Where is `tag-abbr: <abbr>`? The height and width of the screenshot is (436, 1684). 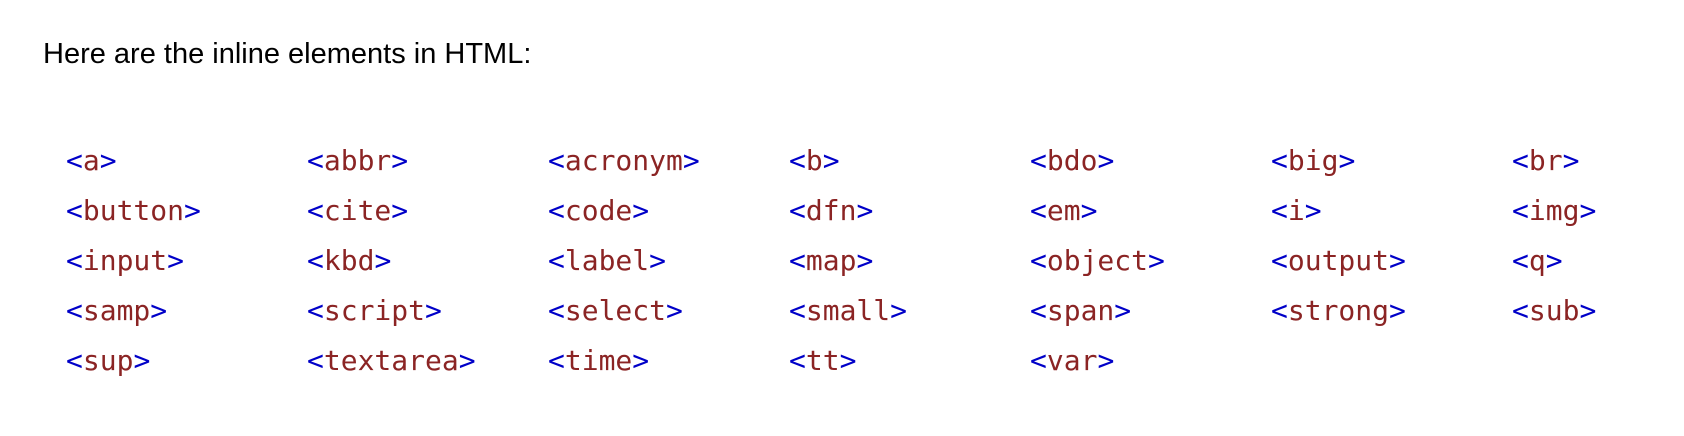
tag-abbr: <abbr> is located at coordinates (427, 161).